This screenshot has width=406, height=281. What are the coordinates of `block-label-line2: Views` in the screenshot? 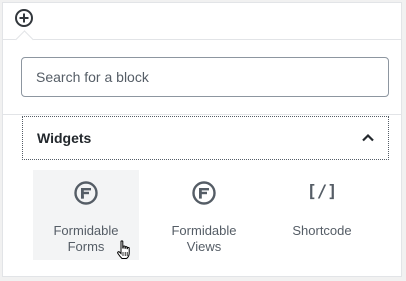 It's located at (204, 246).